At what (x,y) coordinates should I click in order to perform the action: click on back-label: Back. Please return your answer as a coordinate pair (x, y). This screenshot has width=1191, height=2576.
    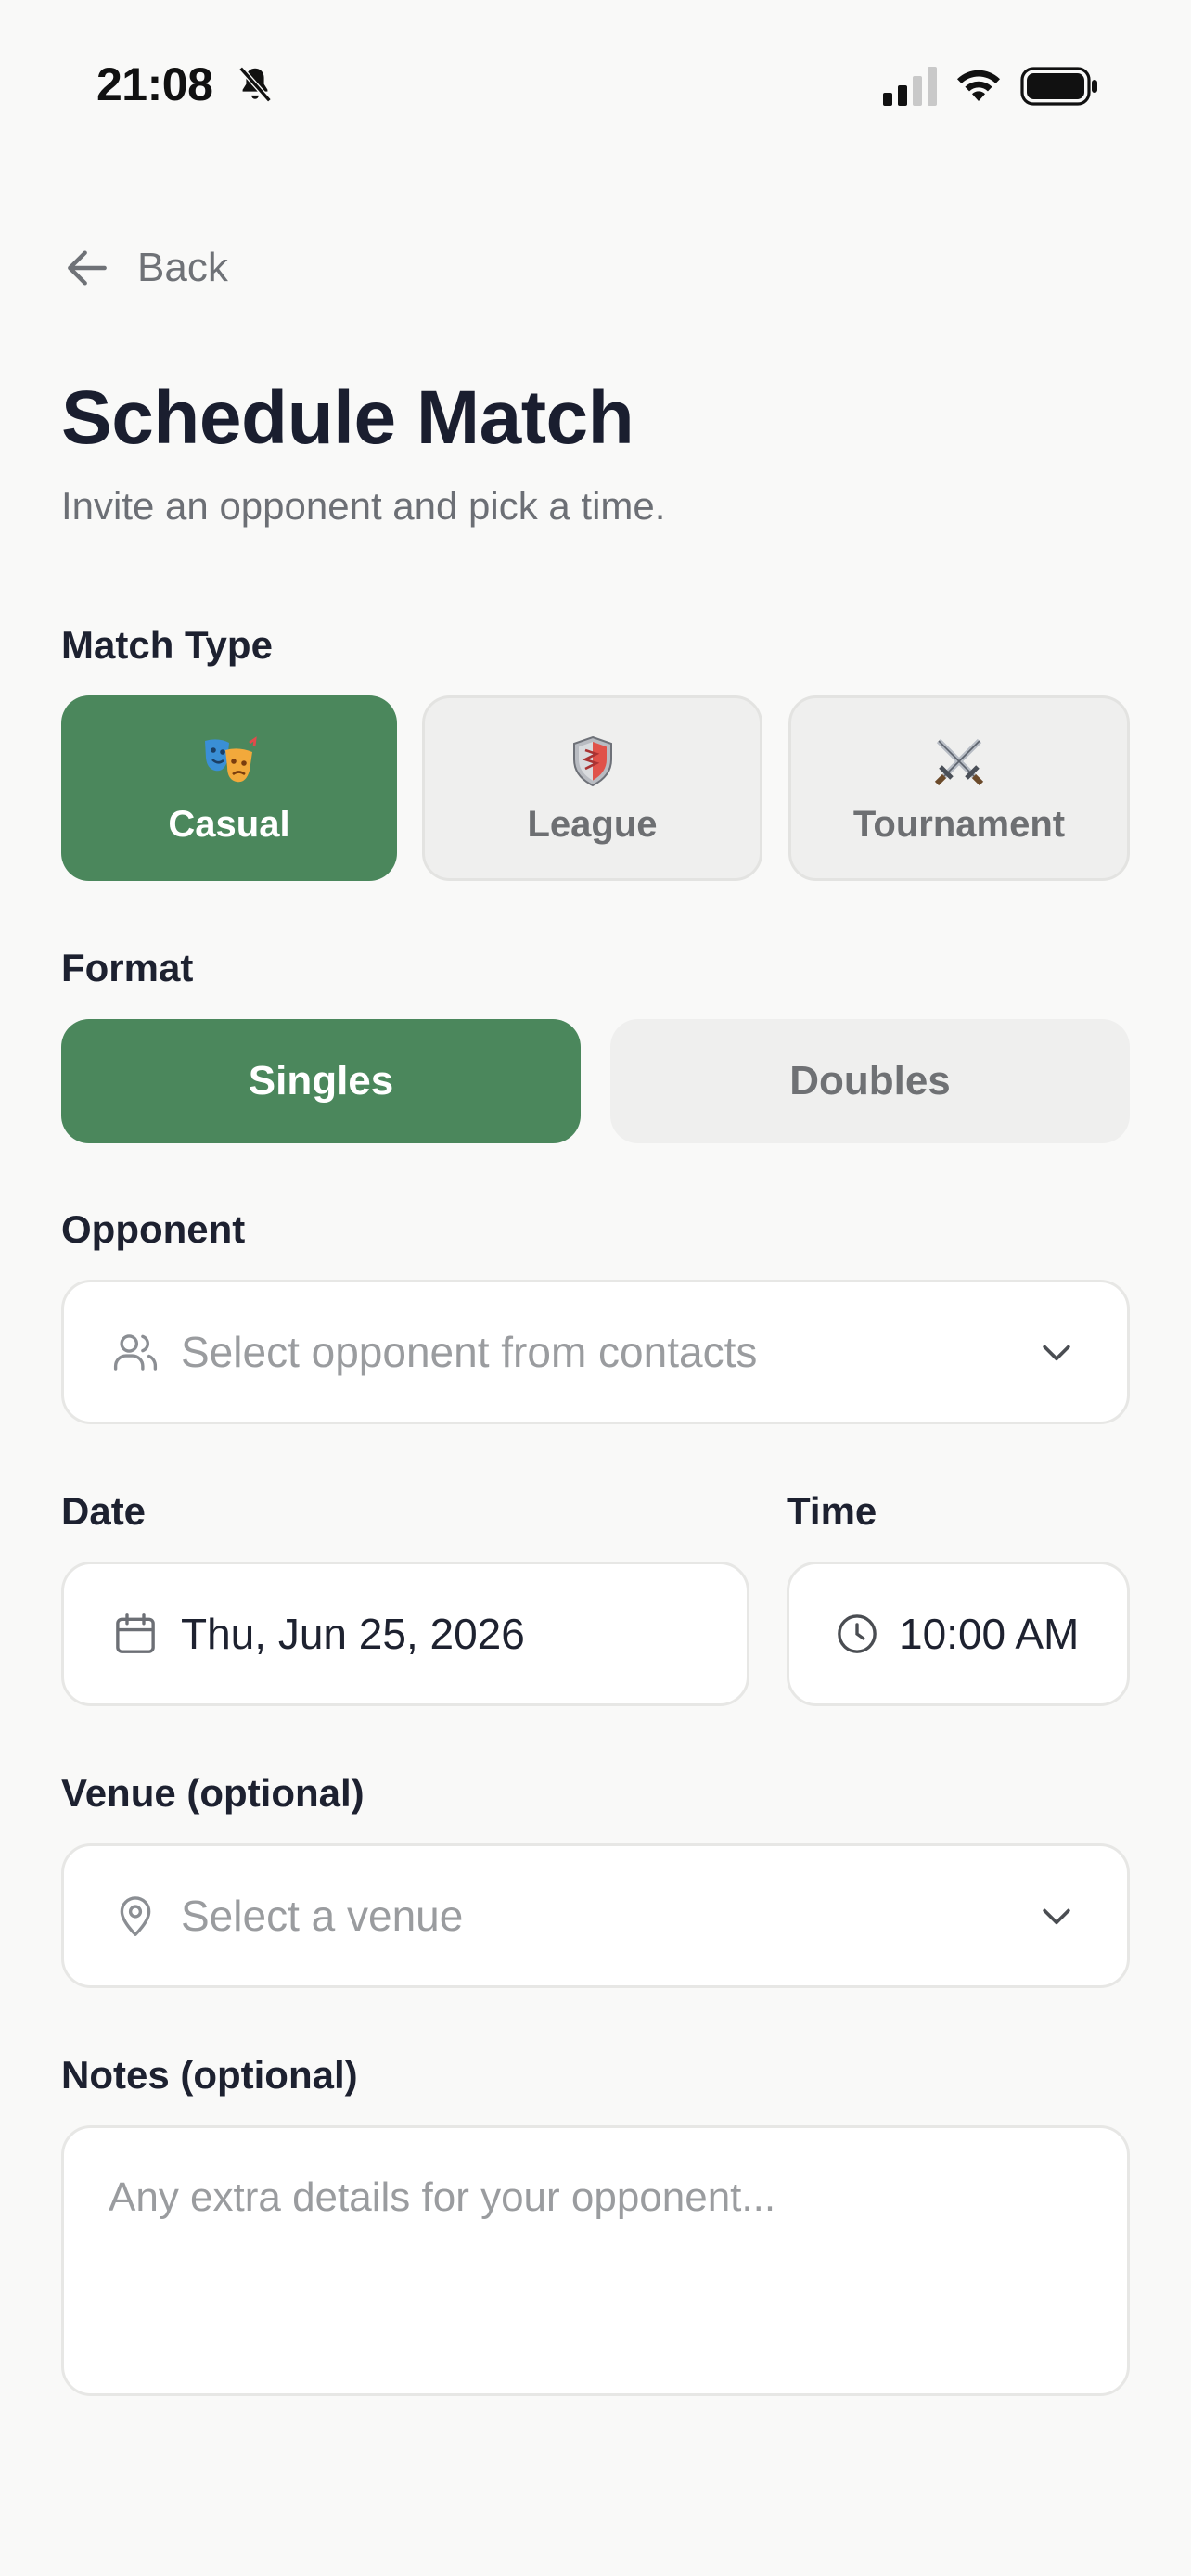
    Looking at the image, I should click on (183, 267).